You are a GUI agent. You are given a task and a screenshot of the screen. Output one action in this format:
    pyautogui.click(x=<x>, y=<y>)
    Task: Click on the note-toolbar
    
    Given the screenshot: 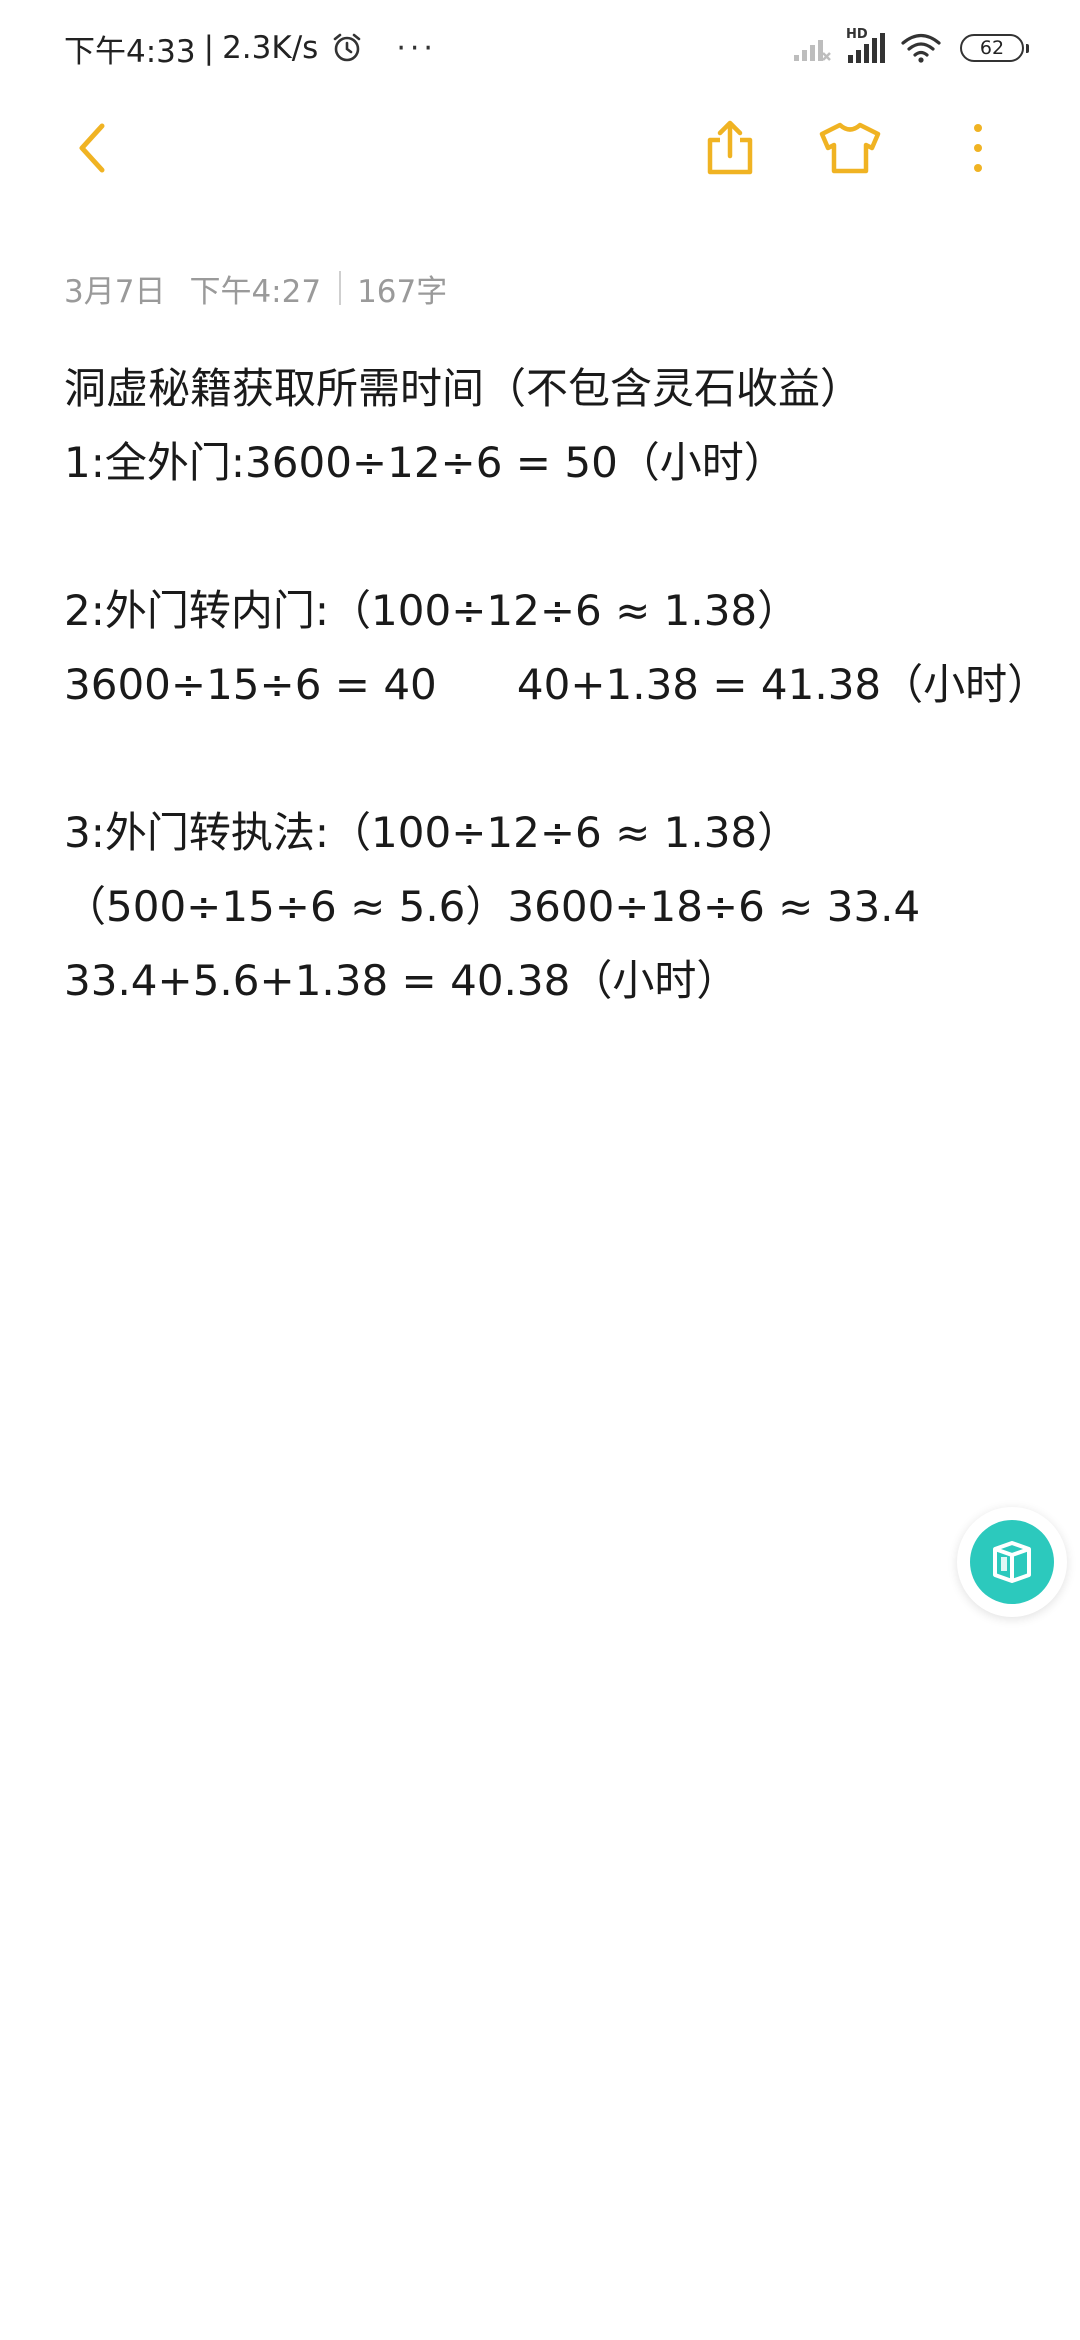 What is the action you would take?
    pyautogui.click(x=540, y=148)
    